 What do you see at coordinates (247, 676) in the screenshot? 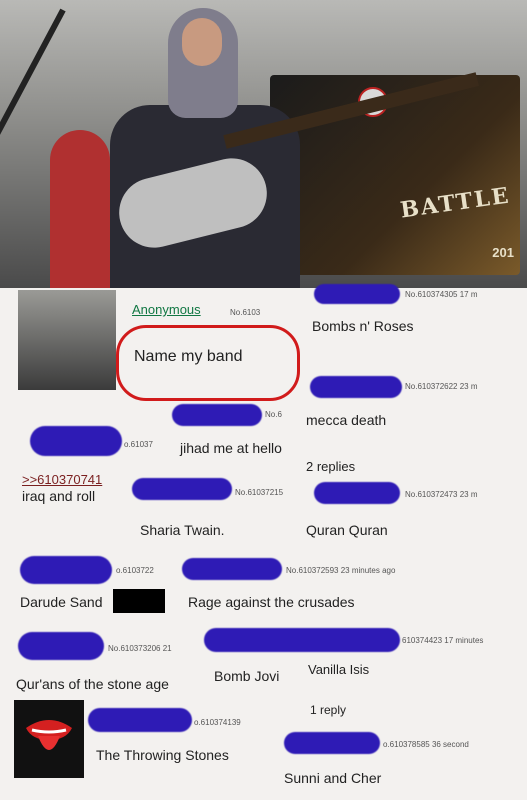
I see `post-text: Bomb Jovi` at bounding box center [247, 676].